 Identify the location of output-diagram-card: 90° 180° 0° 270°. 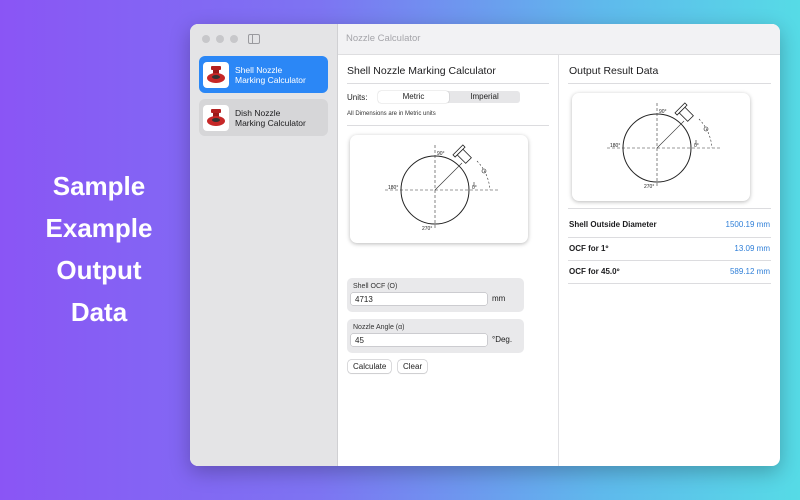
(661, 147).